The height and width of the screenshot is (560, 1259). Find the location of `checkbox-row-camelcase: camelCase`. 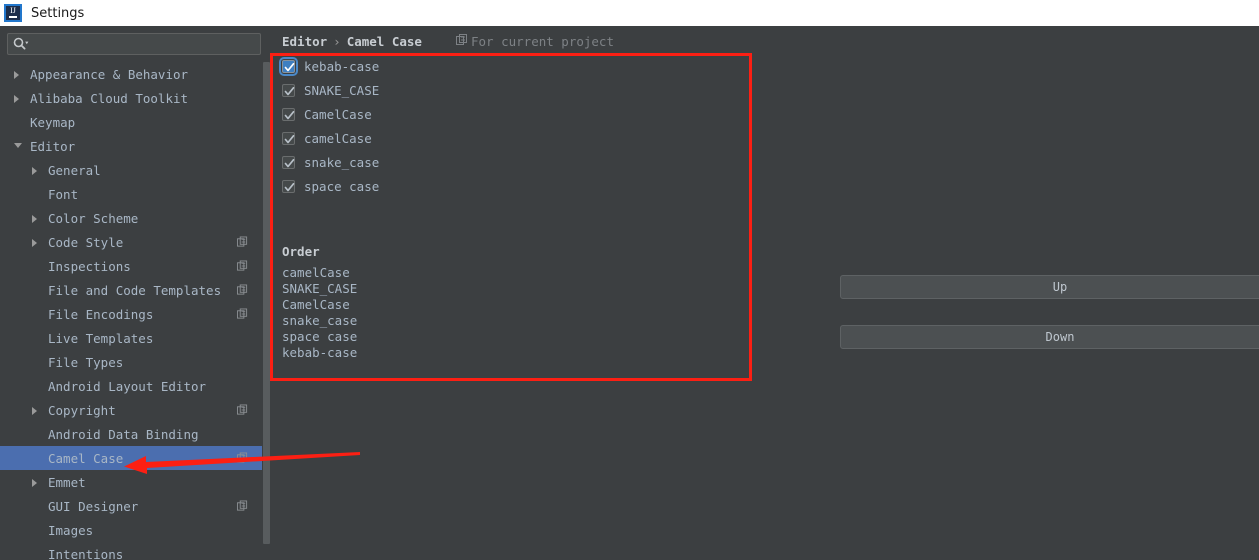

checkbox-row-camelcase: camelCase is located at coordinates (327, 138).